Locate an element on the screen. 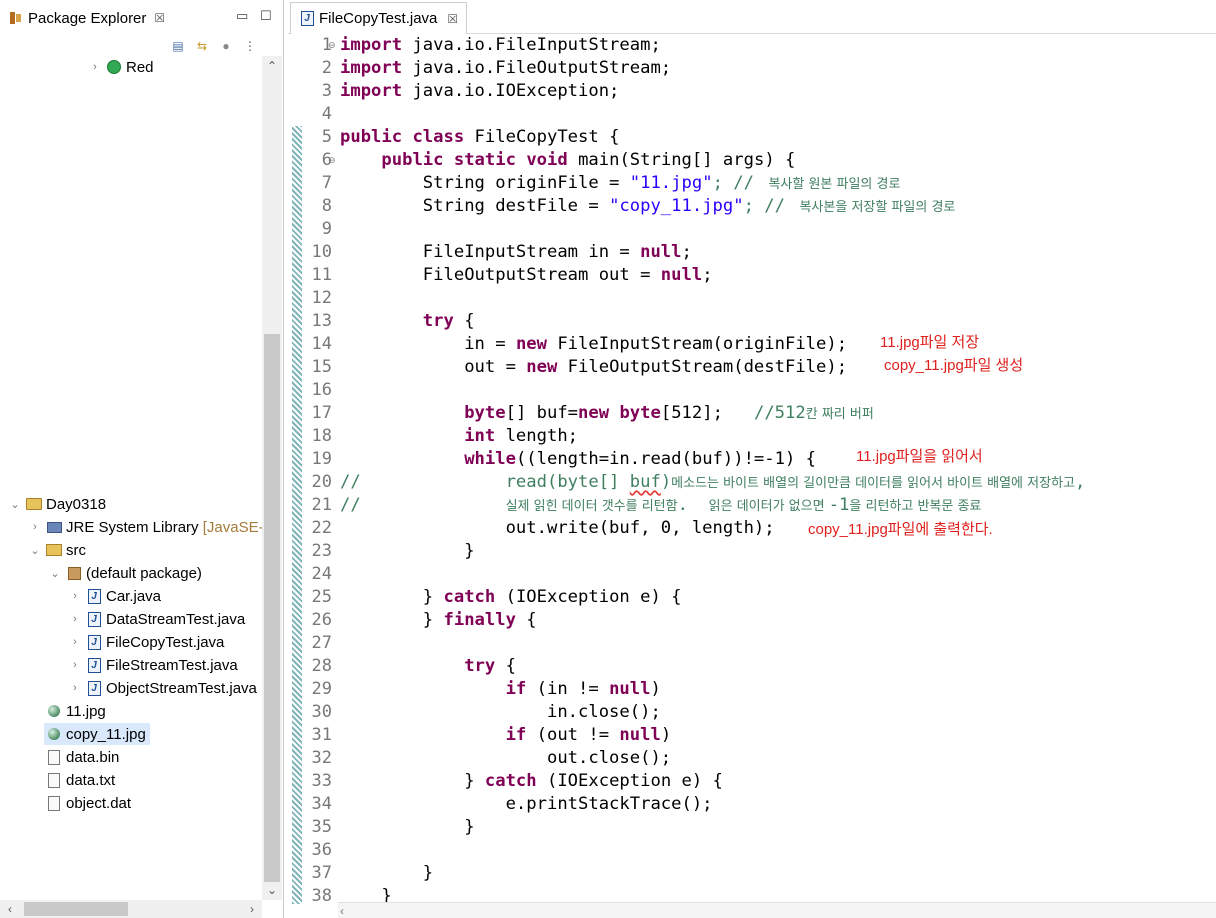 This screenshot has width=1216, height=918. line-number: 28 is located at coordinates (321, 666).